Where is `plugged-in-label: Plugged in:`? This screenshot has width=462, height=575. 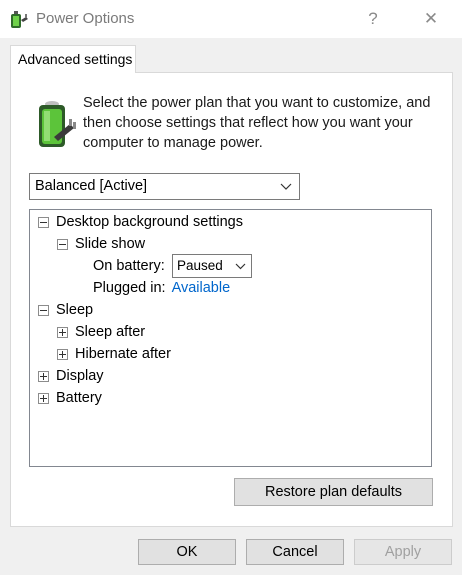
plugged-in-label: Plugged in: is located at coordinates (129, 288).